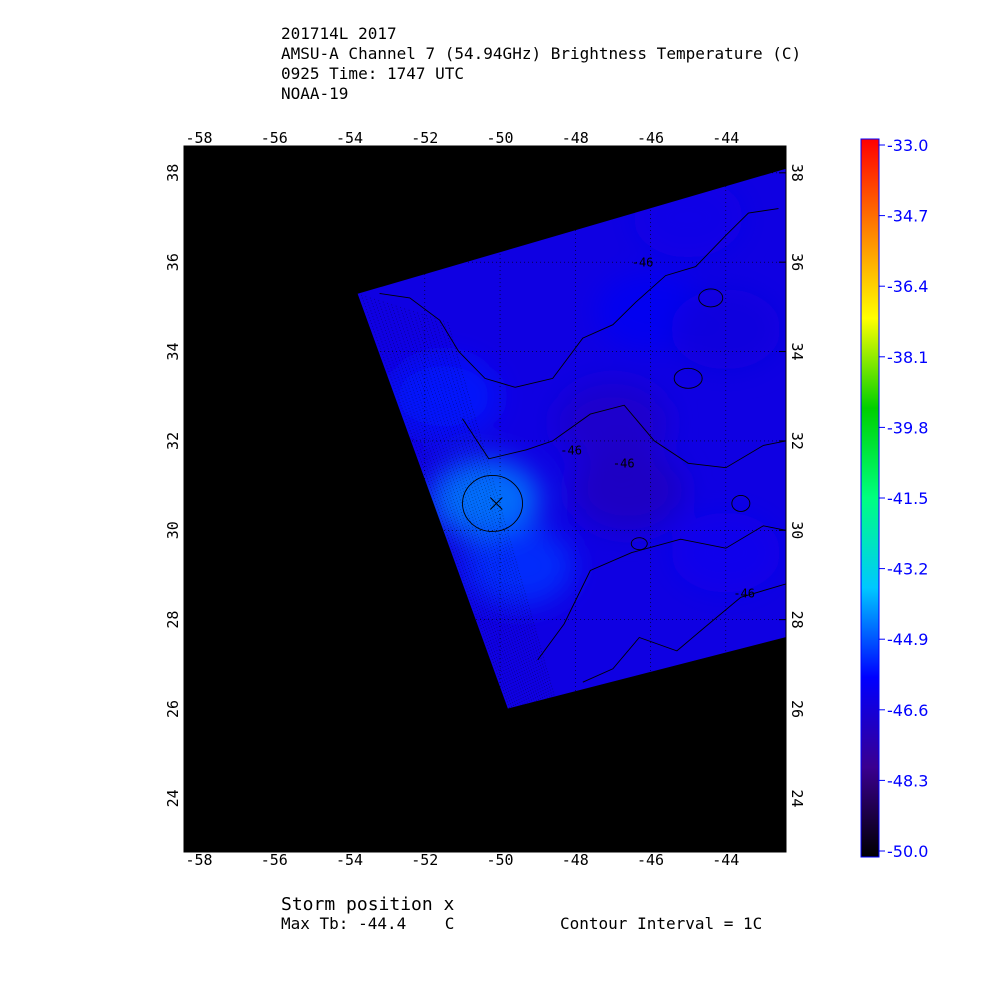 The height and width of the screenshot is (1000, 1000). What do you see at coordinates (424, 138) in the screenshot?
I see `x-tick-label-top: -52` at bounding box center [424, 138].